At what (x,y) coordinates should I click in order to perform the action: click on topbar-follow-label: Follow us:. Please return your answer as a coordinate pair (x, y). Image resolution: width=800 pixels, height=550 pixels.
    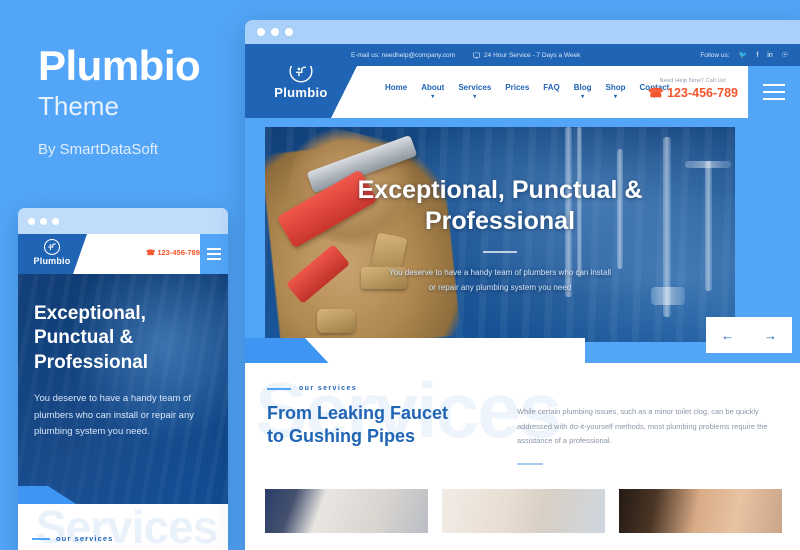
    Looking at the image, I should click on (715, 55).